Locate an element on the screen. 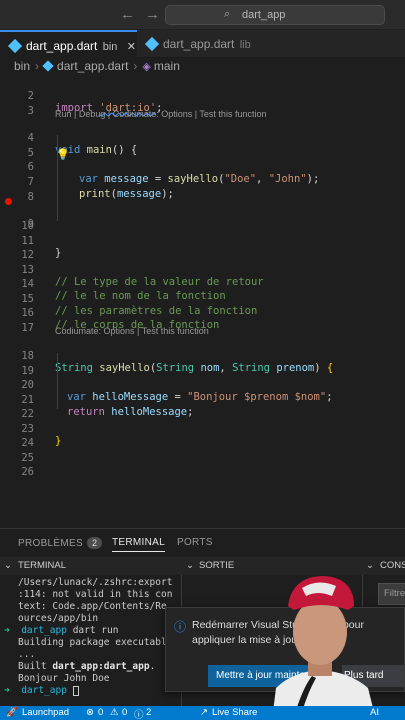 Image resolution: width=405 pixels, height=720 pixels. terminal-text: Built is located at coordinates (35, 666).